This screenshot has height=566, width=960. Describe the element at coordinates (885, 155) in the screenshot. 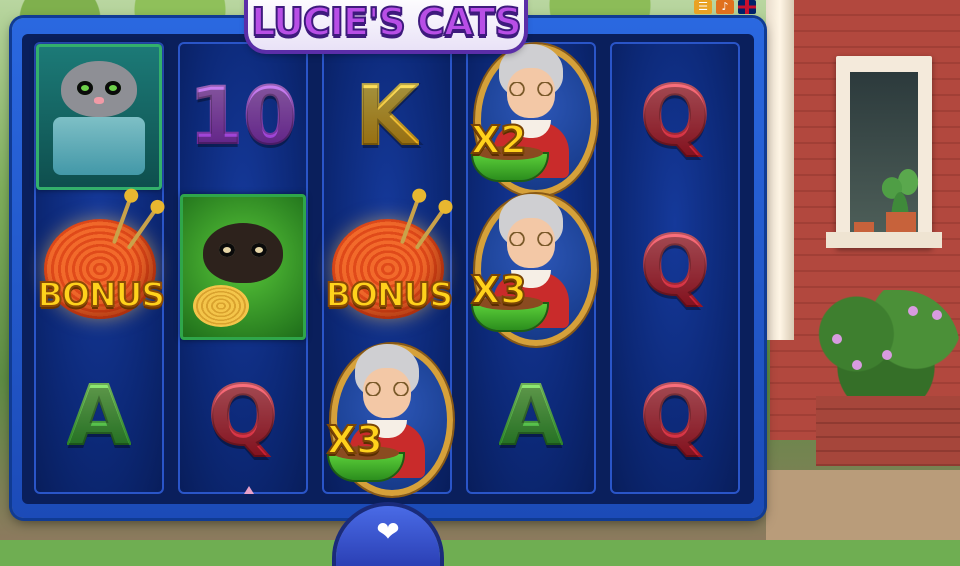

I see `window-pane` at that location.